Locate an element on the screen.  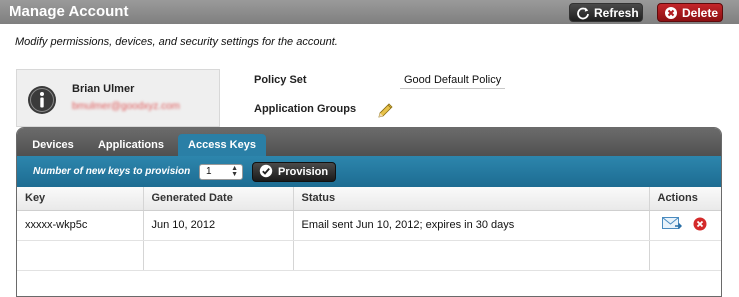
provision-button: Provision is located at coordinates (294, 172).